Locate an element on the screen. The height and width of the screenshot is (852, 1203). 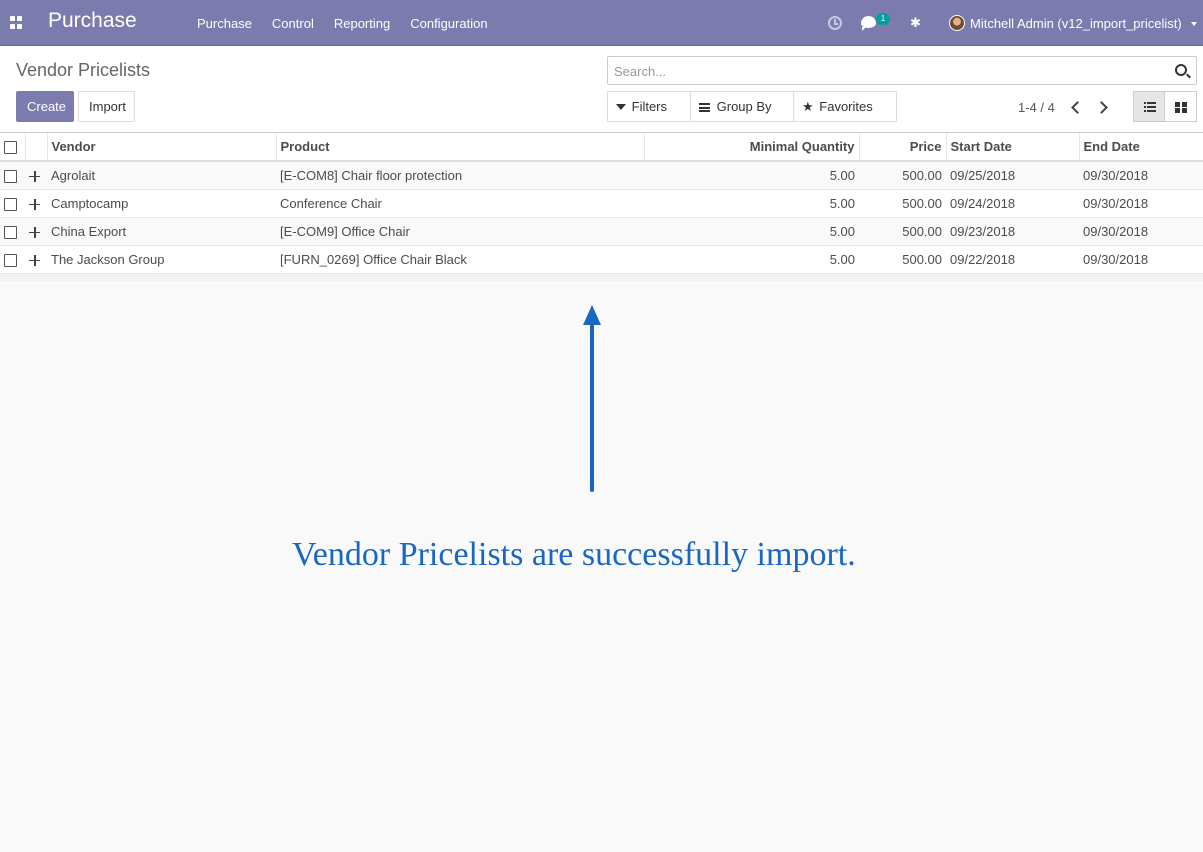
cell-start-date: 09/23/2018 is located at coordinates (1012, 231).